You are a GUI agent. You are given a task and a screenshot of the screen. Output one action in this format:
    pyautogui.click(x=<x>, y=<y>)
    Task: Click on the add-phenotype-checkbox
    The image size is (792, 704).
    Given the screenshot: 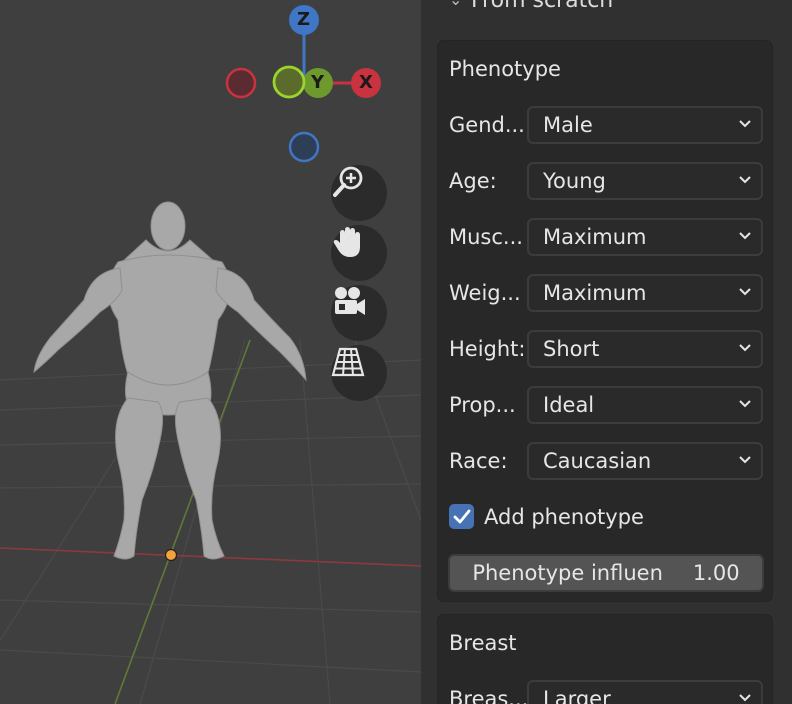 What is the action you would take?
    pyautogui.click(x=461, y=516)
    